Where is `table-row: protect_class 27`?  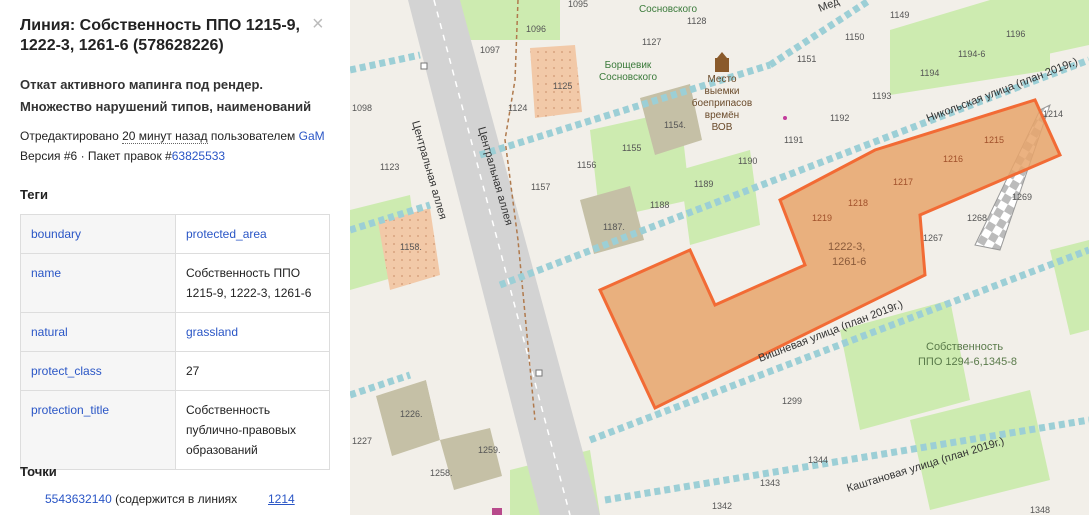 table-row: protect_class 27 is located at coordinates (175, 371).